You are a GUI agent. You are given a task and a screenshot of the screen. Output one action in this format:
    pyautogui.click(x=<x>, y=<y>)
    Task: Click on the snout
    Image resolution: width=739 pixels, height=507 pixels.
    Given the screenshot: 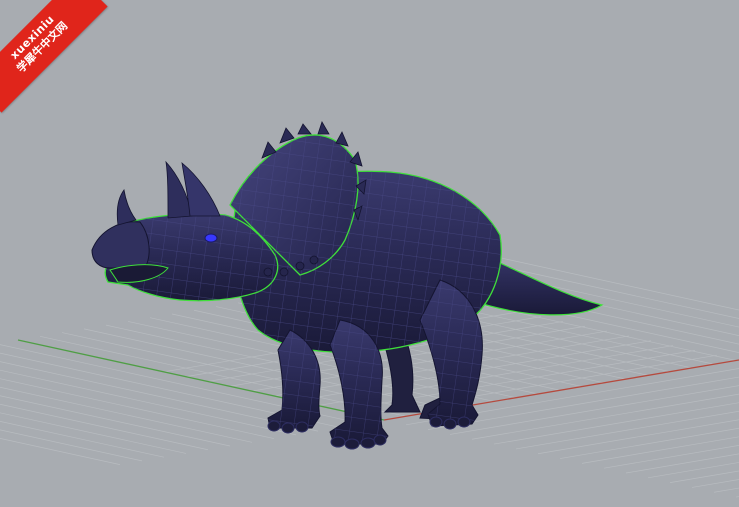 What is the action you would take?
    pyautogui.click(x=120, y=245)
    